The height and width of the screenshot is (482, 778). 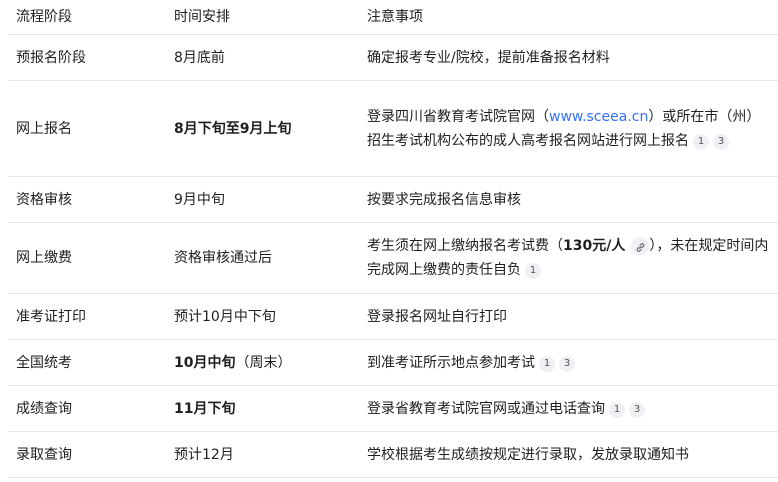 I want to click on note-text: 登录省教育考试院官网或通过电话查询, so click(x=486, y=408).